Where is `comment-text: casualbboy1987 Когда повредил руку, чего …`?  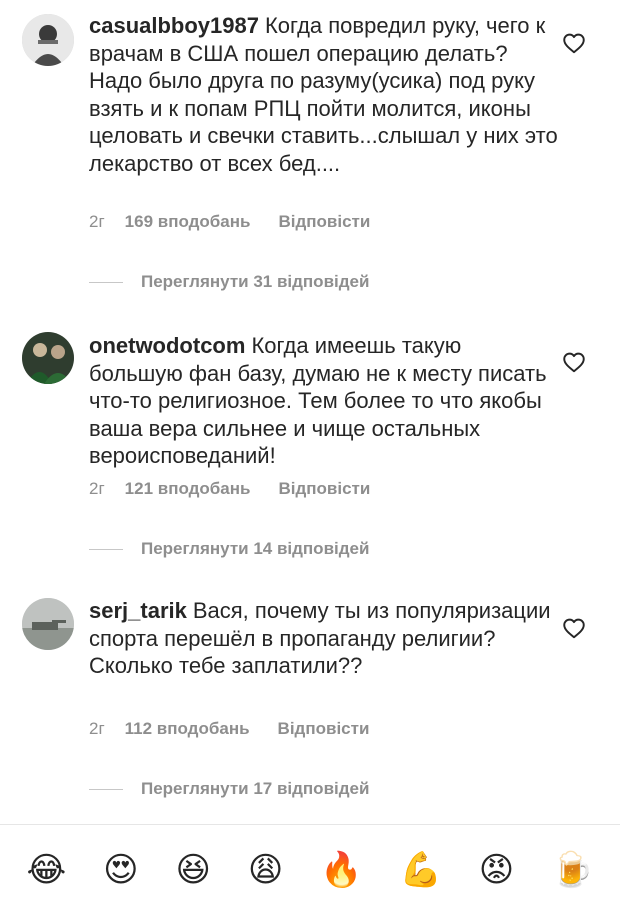 comment-text: casualbboy1987 Когда повредил руку, чего … is located at coordinates (324, 94).